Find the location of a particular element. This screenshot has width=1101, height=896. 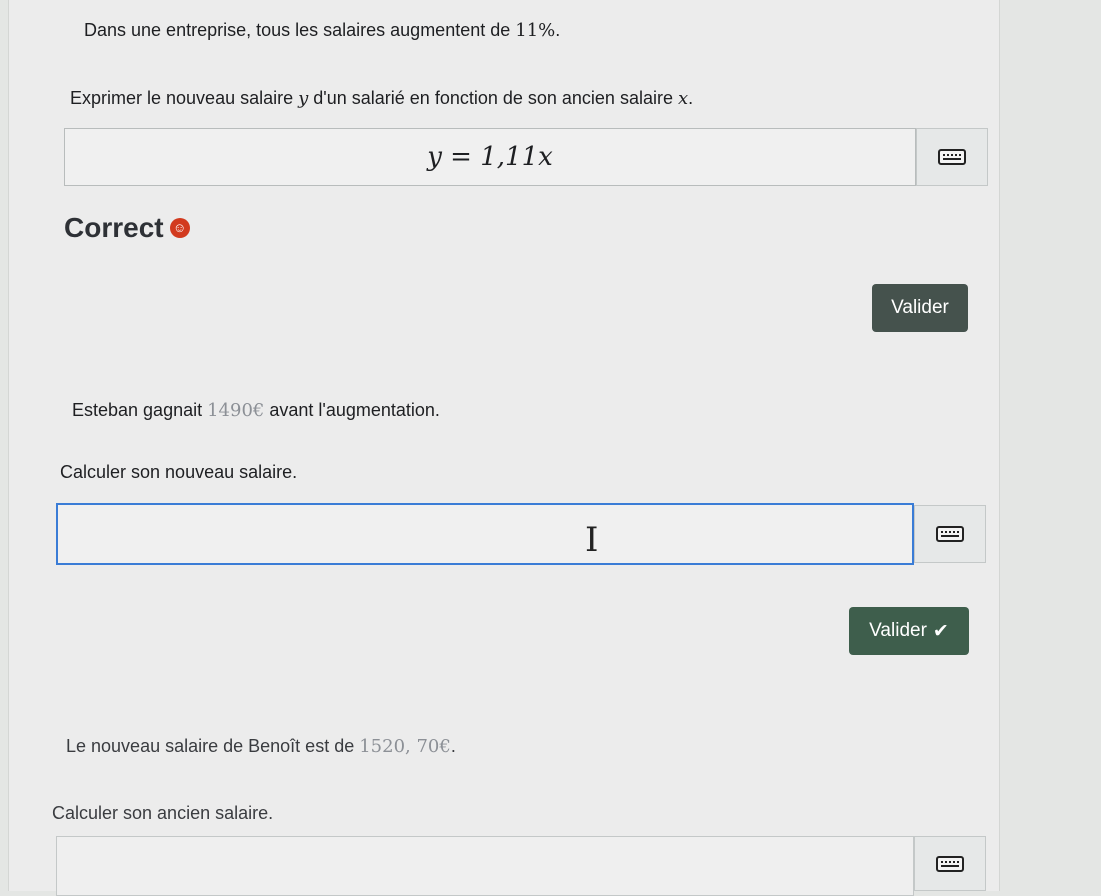

exercise2-answer-input is located at coordinates (485, 534).